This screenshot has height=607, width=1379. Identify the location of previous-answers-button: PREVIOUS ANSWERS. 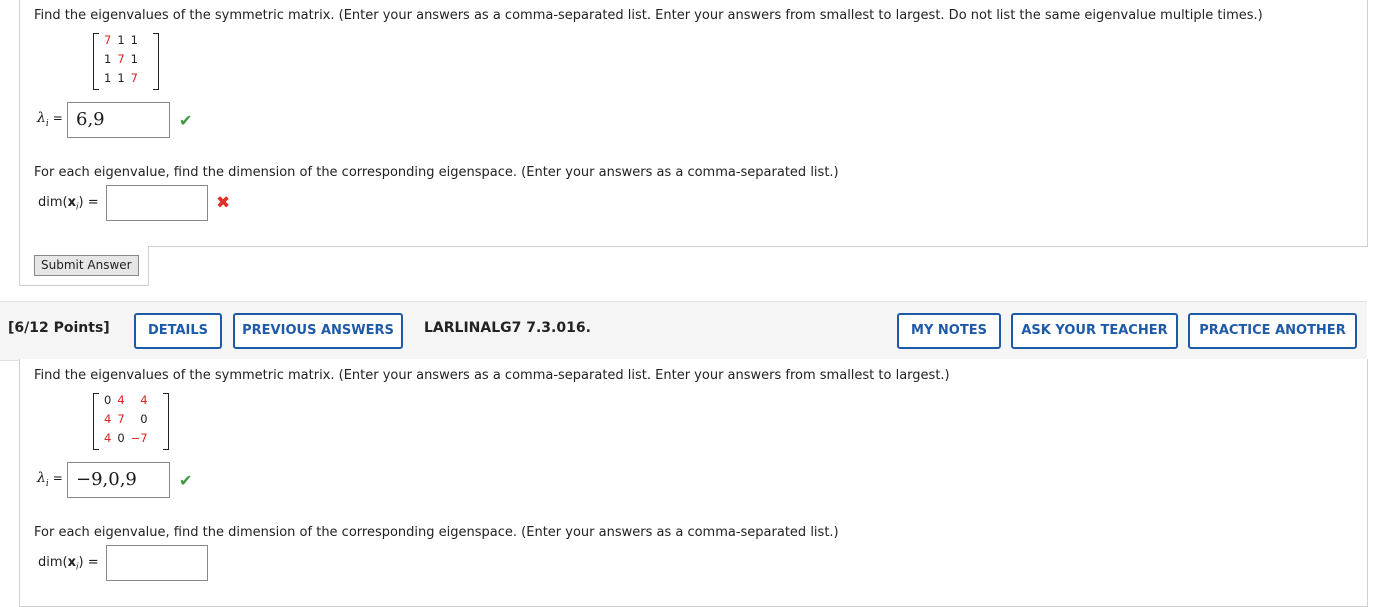
(318, 331).